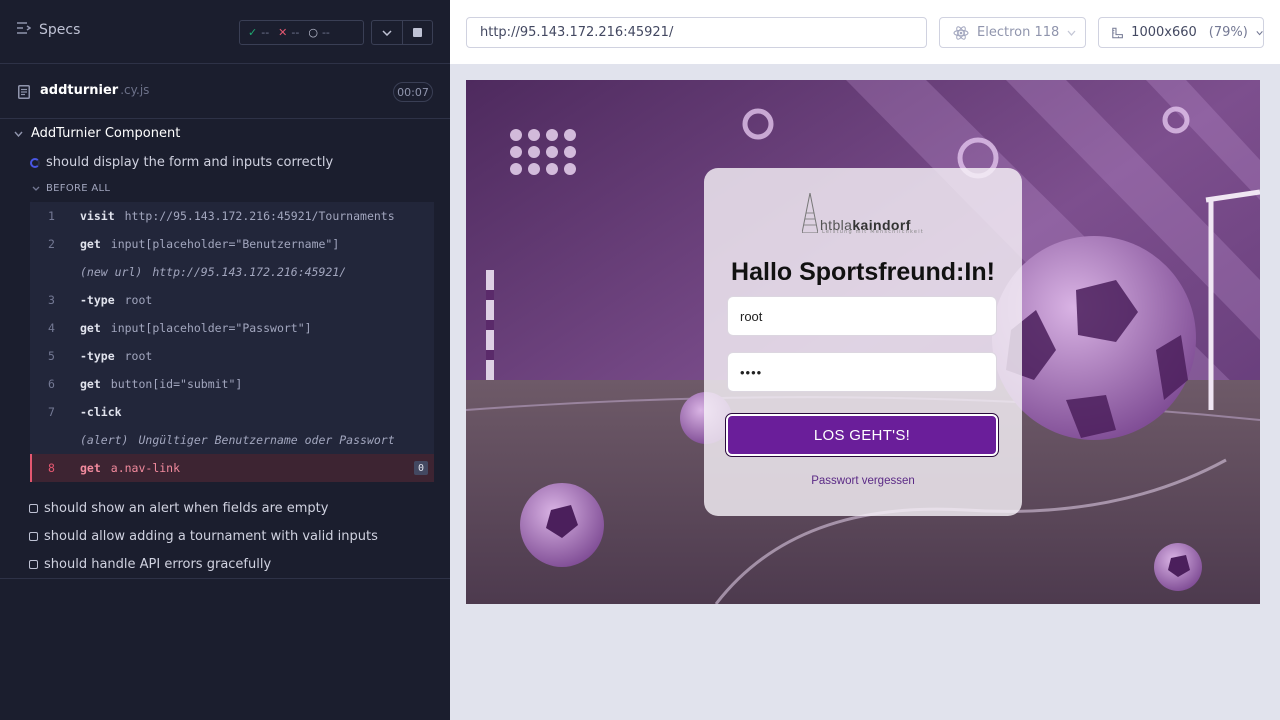 This screenshot has height=720, width=1280. I want to click on run-controls, so click(402, 32).